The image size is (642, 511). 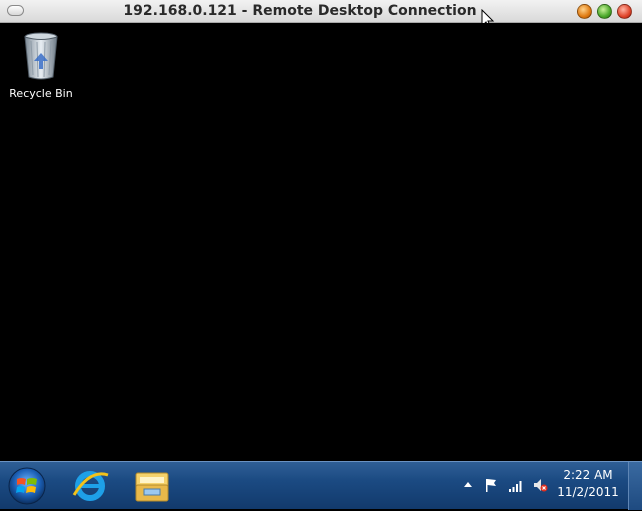 What do you see at coordinates (584, 11) in the screenshot?
I see `minimize-button` at bounding box center [584, 11].